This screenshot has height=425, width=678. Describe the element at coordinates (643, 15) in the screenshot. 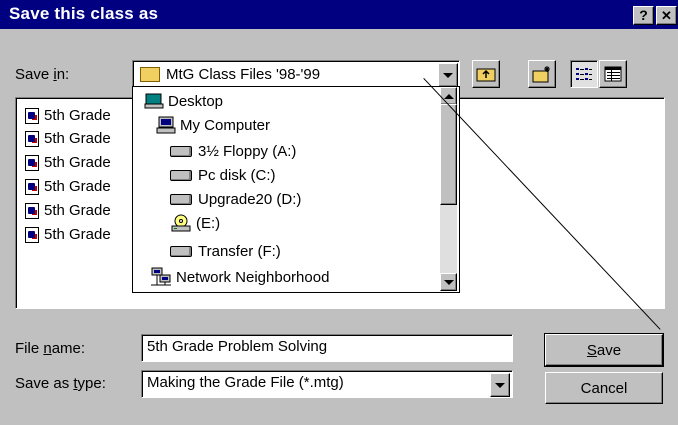

I see `help-button: ?` at that location.